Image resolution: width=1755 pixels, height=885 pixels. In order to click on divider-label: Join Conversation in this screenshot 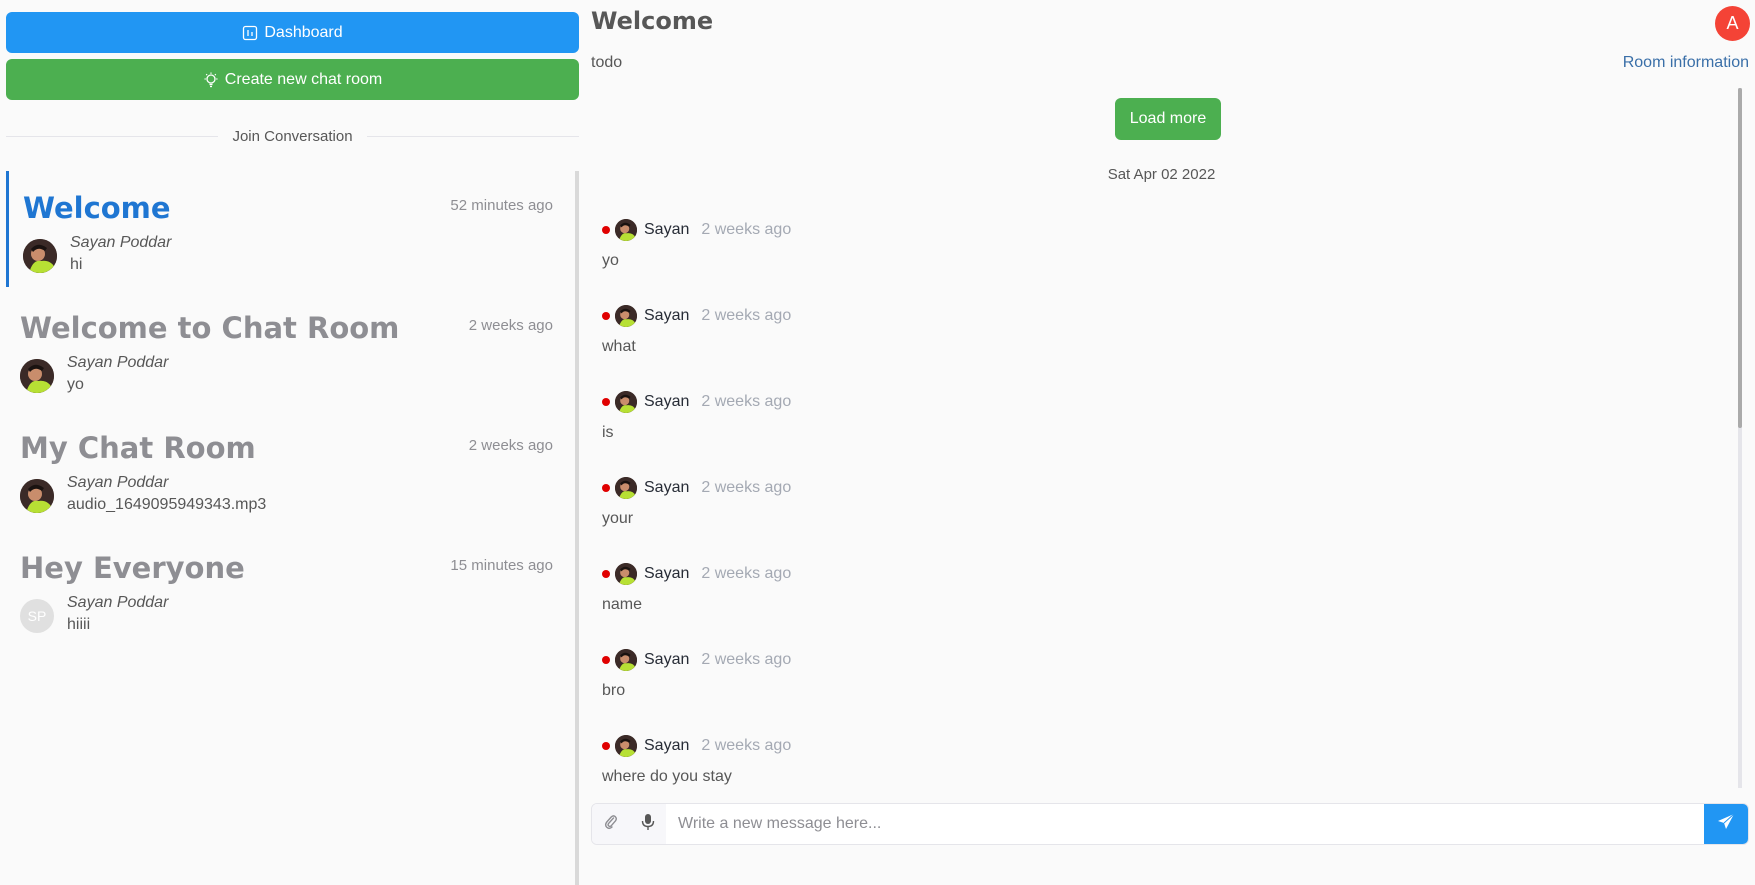, I will do `click(292, 136)`.